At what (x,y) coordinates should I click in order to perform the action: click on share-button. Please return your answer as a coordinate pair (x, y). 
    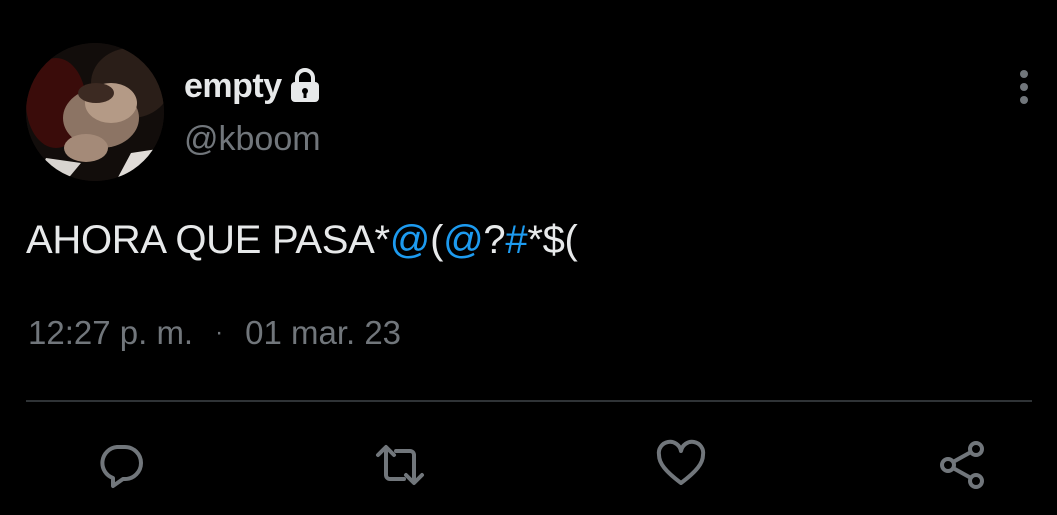
    Looking at the image, I should click on (962, 465).